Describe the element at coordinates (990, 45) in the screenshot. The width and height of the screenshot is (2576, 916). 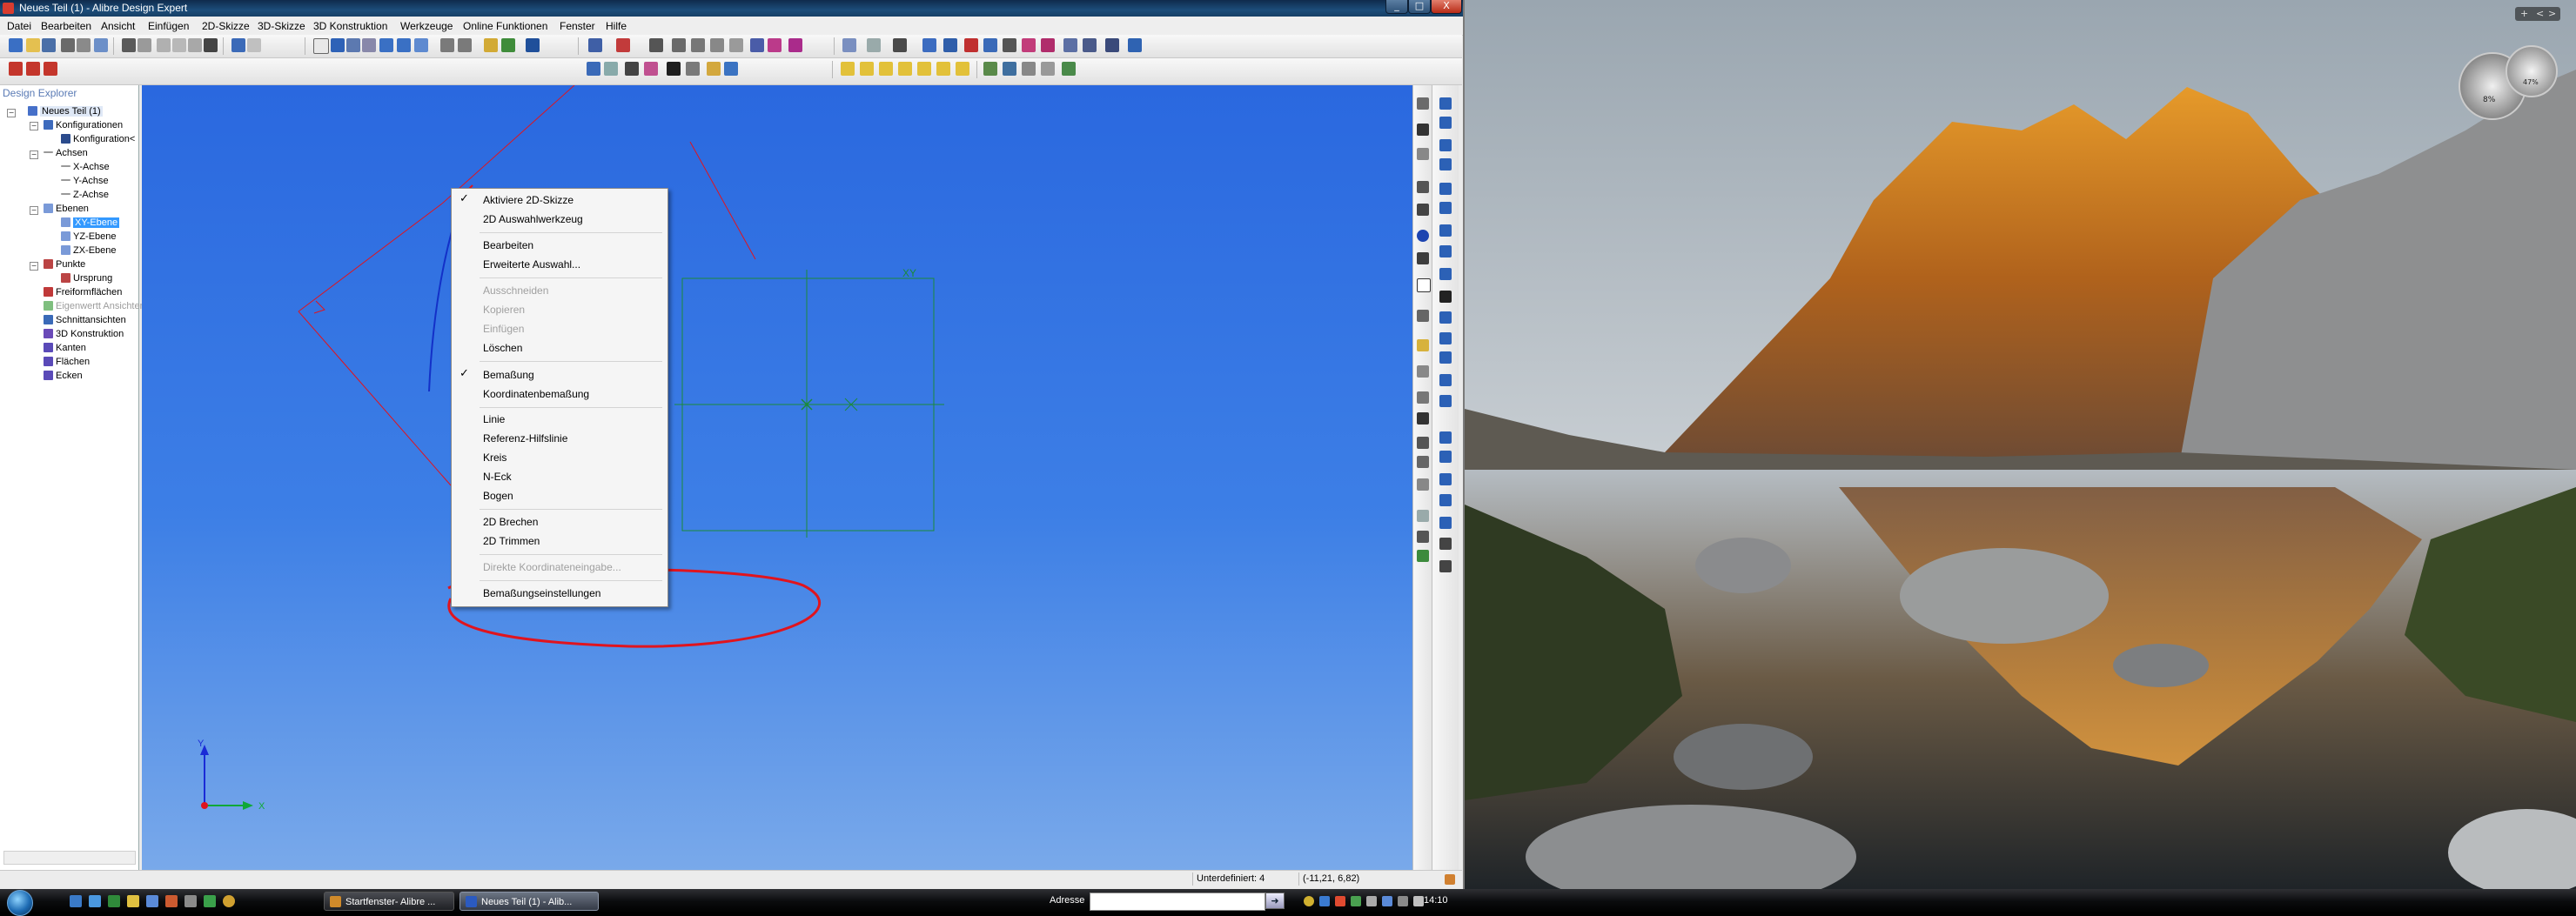
I see `feature-sweep-icon` at that location.